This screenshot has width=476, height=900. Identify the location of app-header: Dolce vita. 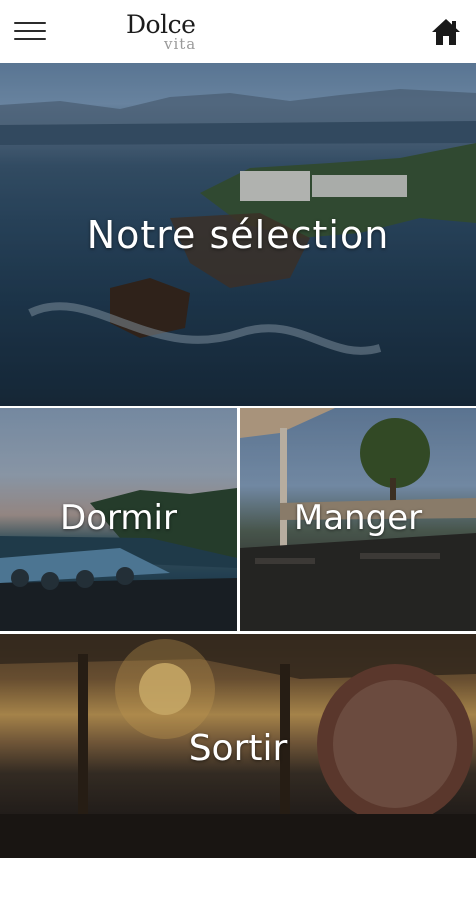
(238, 31).